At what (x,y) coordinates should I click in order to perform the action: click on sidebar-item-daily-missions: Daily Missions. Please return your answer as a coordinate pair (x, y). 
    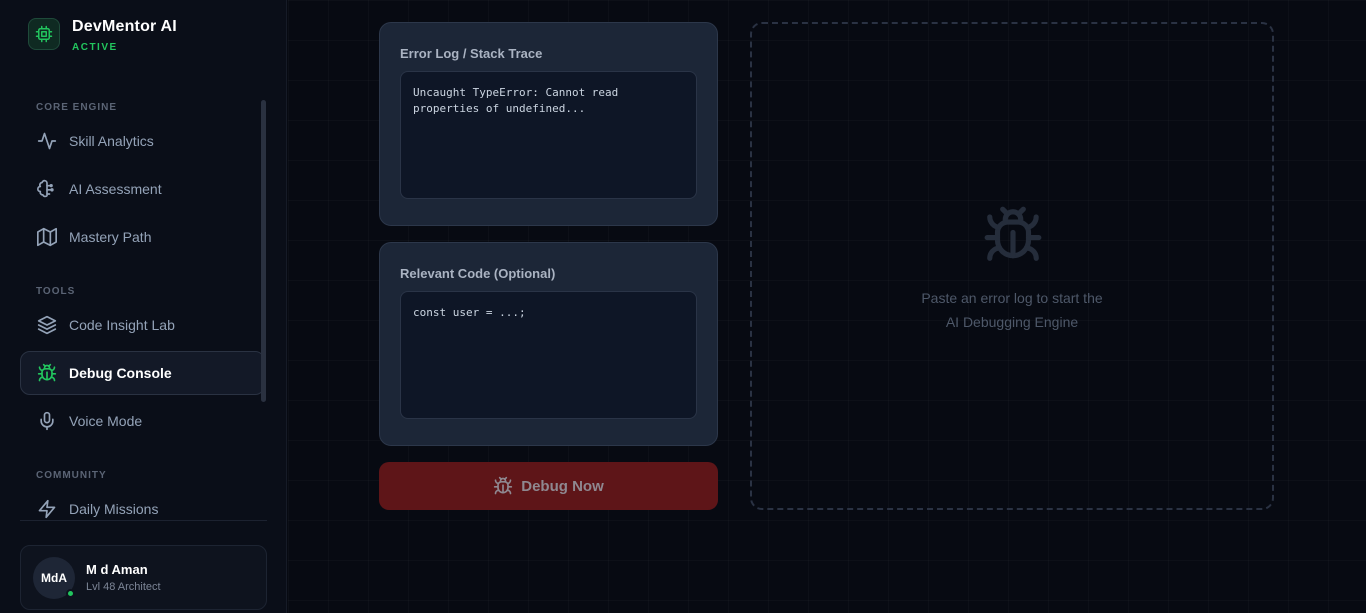
    Looking at the image, I should click on (142, 503).